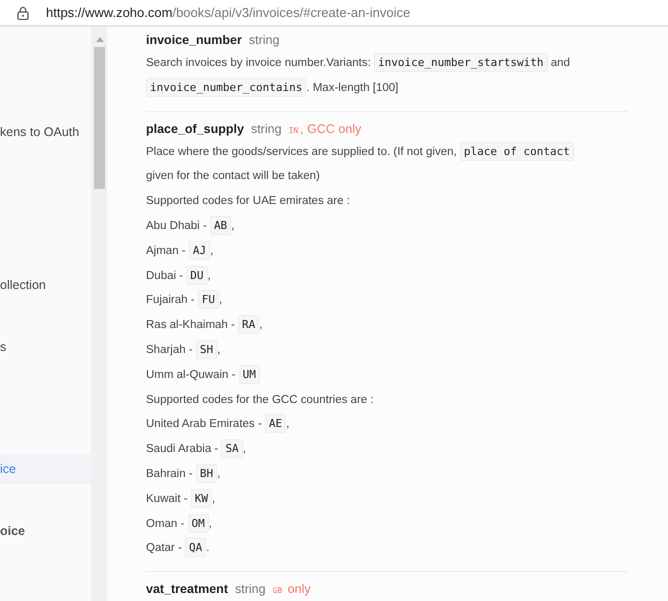 The image size is (668, 601). I want to click on description-text: Kuwait - KW ,, so click(369, 499).